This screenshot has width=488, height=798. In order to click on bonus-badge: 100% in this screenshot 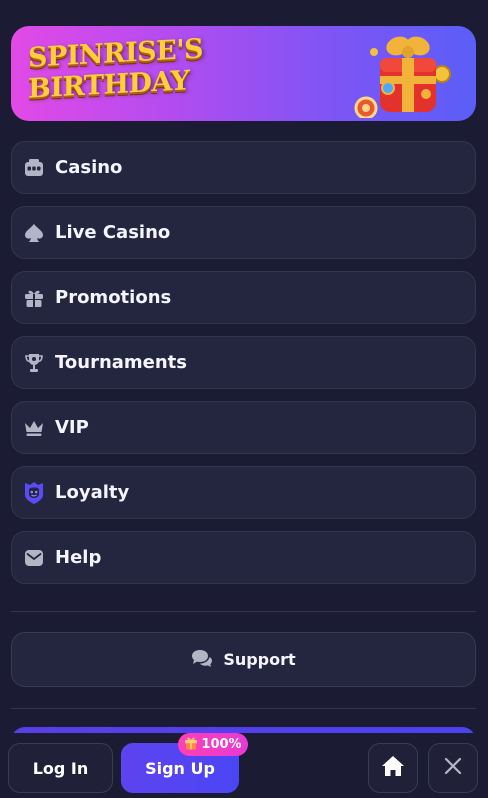, I will do `click(213, 744)`.